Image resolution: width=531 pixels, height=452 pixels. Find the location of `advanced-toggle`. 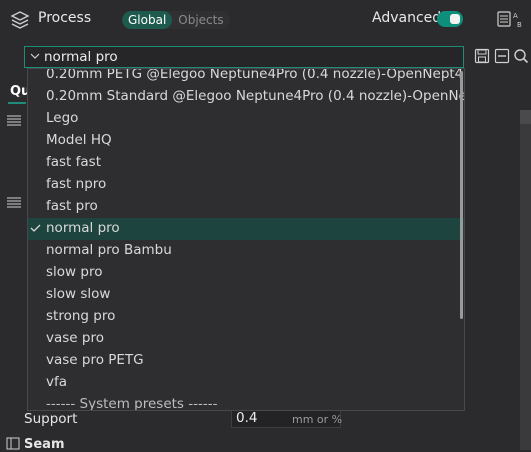

advanced-toggle is located at coordinates (450, 19).